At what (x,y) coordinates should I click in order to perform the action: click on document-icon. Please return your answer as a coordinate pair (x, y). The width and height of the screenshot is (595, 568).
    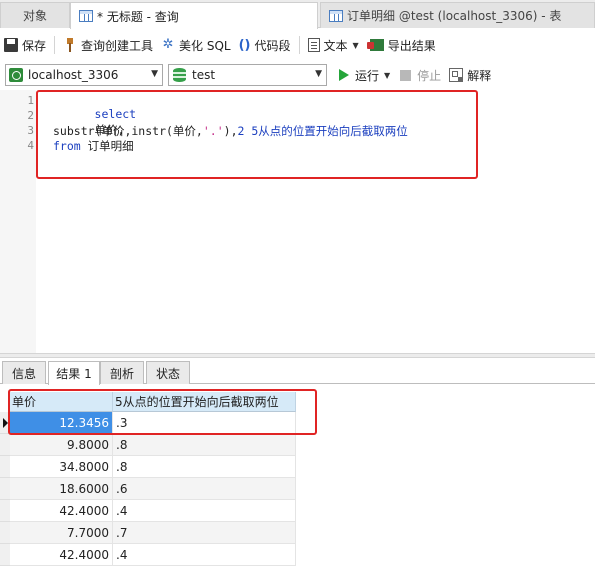
    Looking at the image, I should click on (313, 45).